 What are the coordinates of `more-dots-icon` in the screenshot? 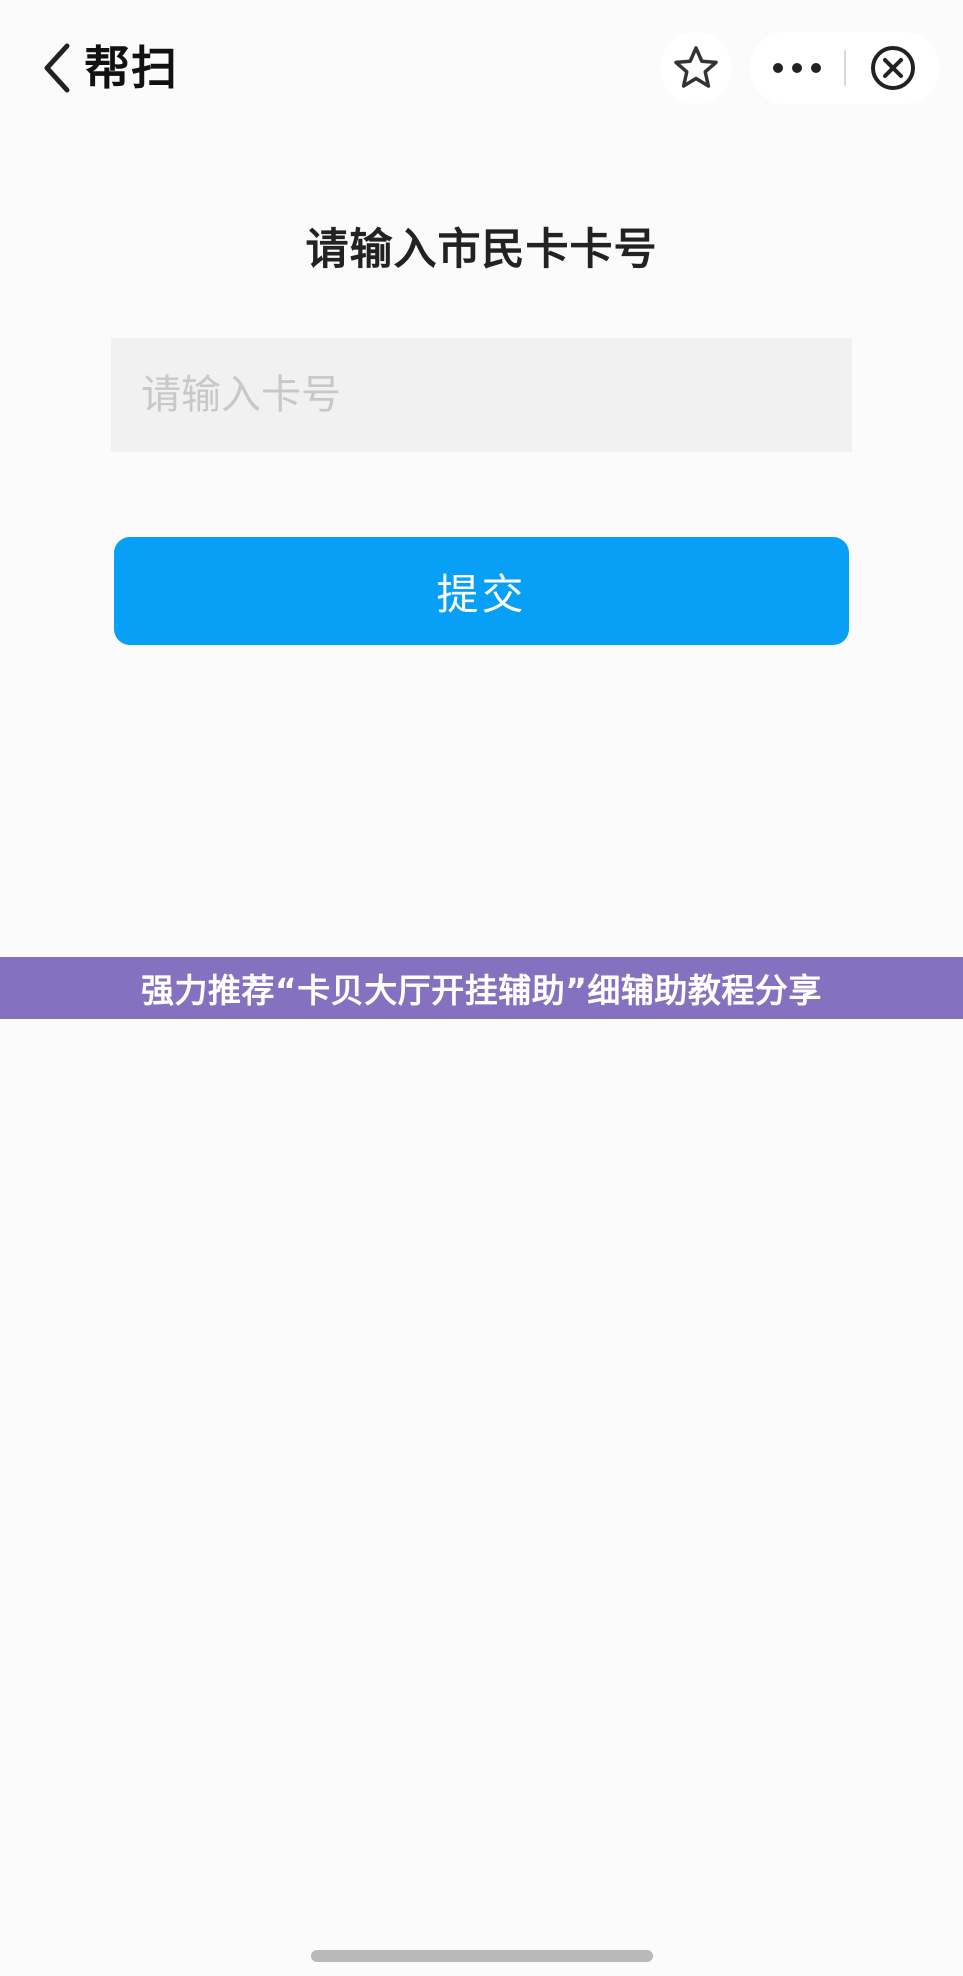 It's located at (797, 68).